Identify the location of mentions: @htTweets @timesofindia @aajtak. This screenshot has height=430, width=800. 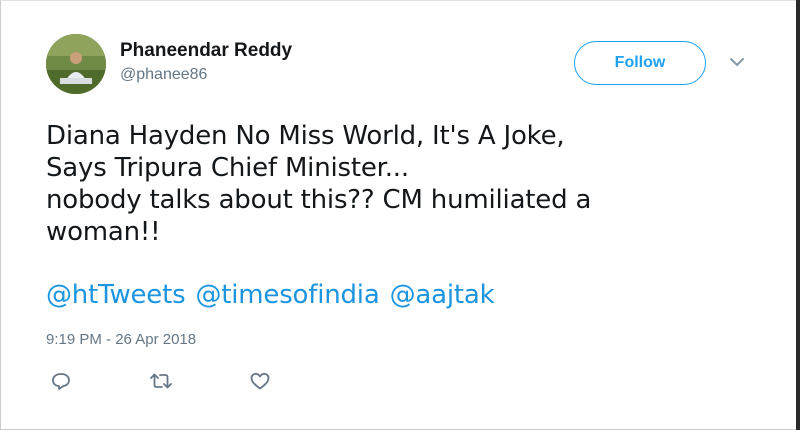
(275, 295).